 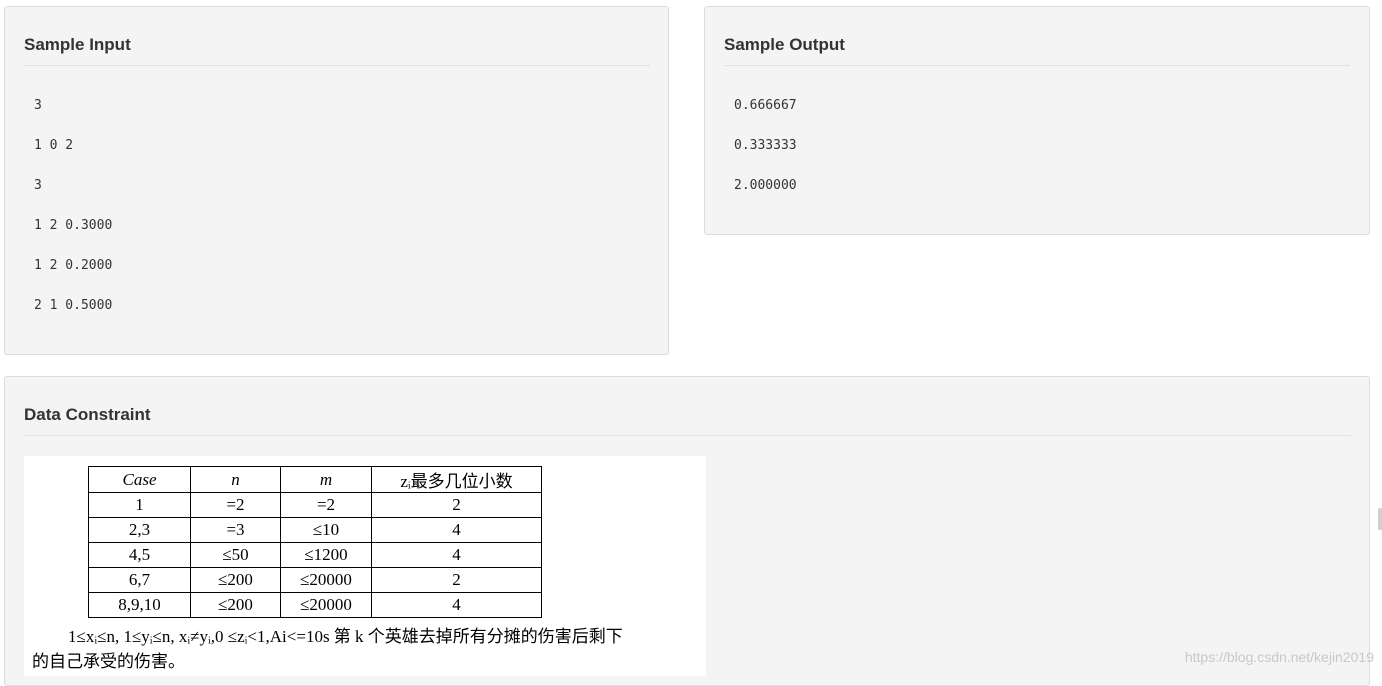 What do you see at coordinates (235, 479) in the screenshot?
I see `header-n: n` at bounding box center [235, 479].